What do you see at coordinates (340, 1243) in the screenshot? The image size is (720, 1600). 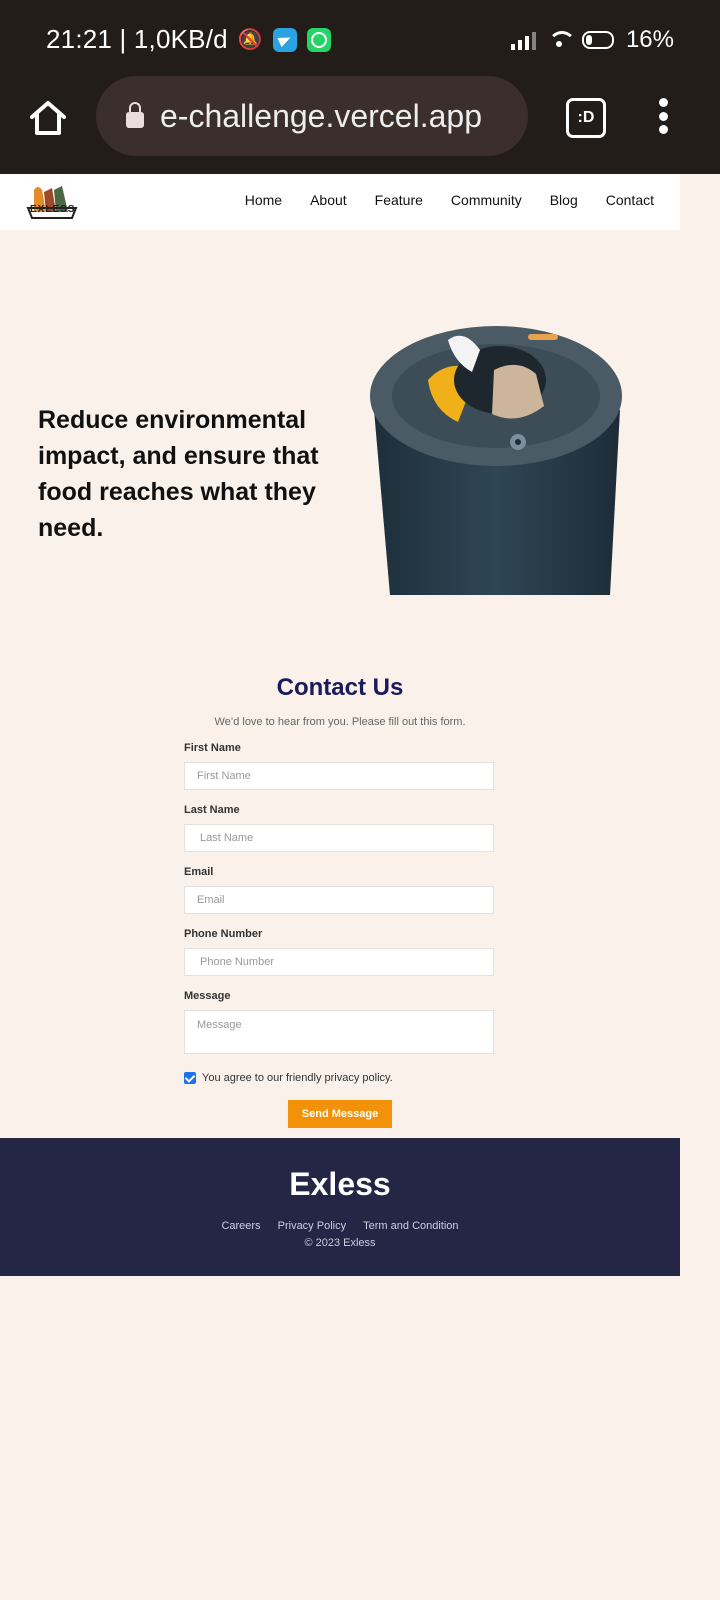 I see `copyright: © 2023 Exless` at bounding box center [340, 1243].